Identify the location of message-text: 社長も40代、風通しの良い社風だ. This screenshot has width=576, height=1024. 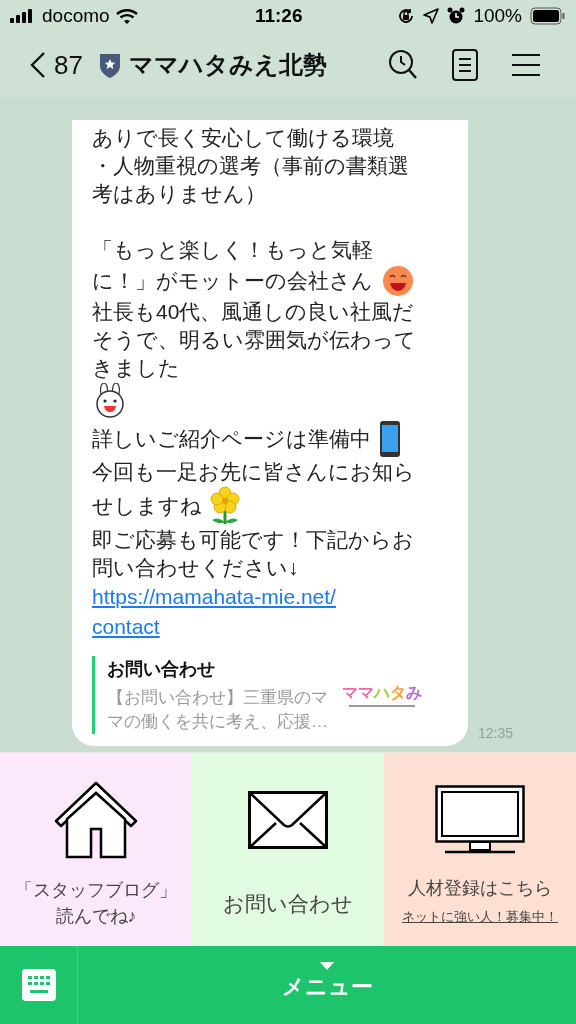
(253, 312).